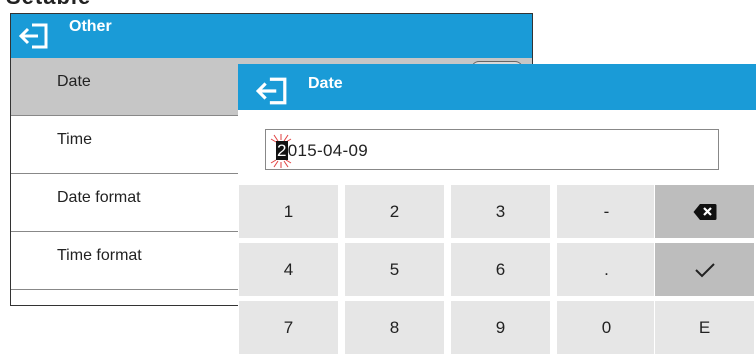 This screenshot has height=358, width=756. I want to click on backspace-icon, so click(704, 211).